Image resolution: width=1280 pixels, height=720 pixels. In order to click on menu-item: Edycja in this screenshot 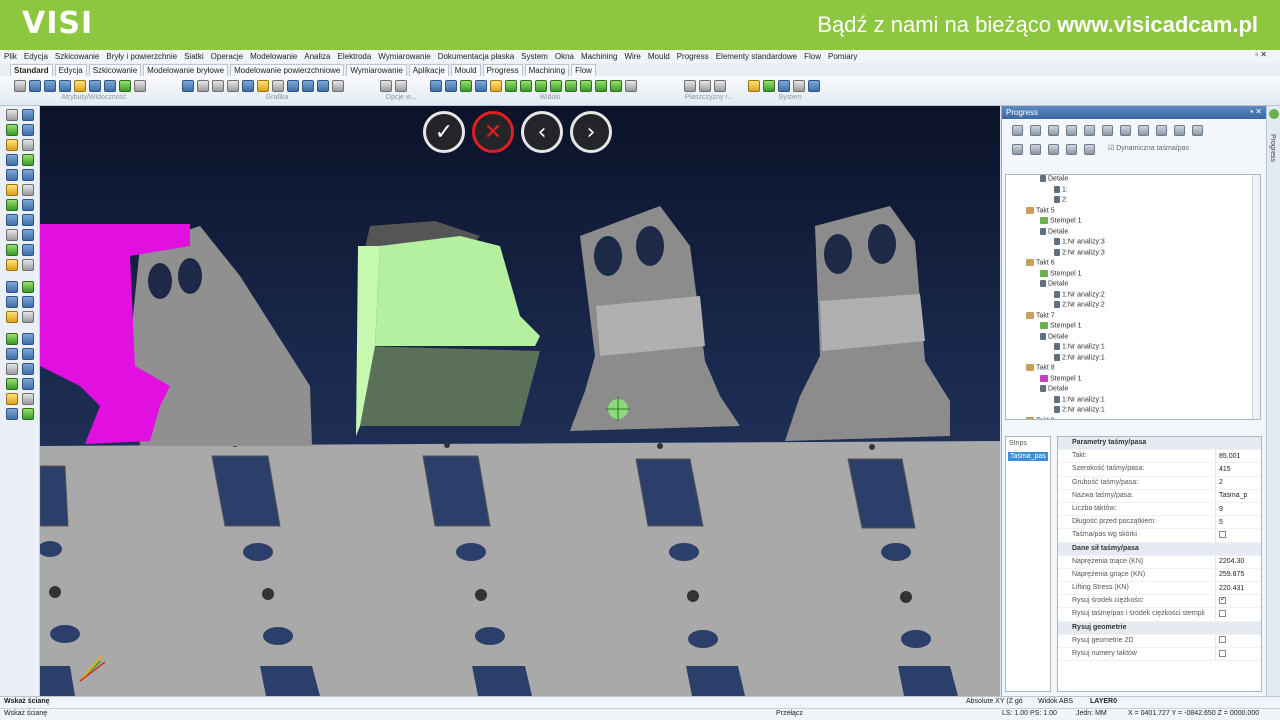, I will do `click(36, 56)`.